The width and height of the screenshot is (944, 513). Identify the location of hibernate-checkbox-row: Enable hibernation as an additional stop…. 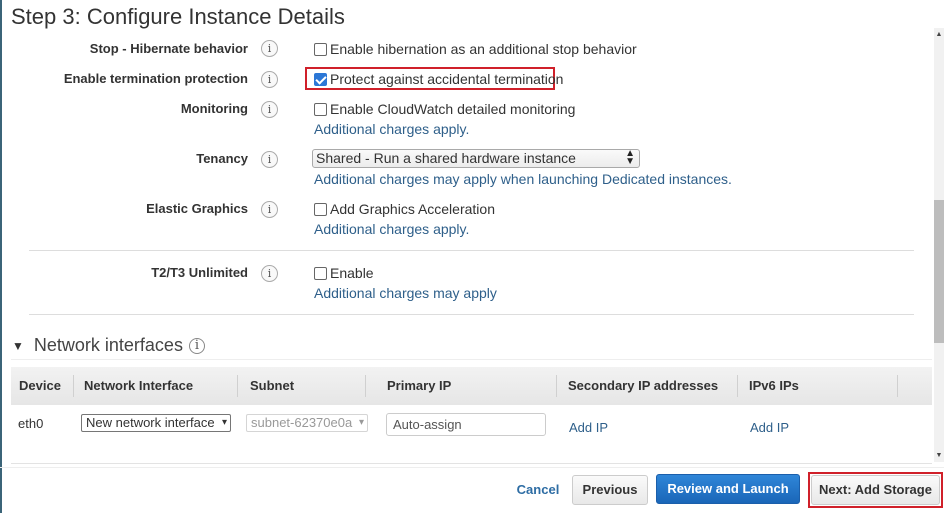
(475, 49).